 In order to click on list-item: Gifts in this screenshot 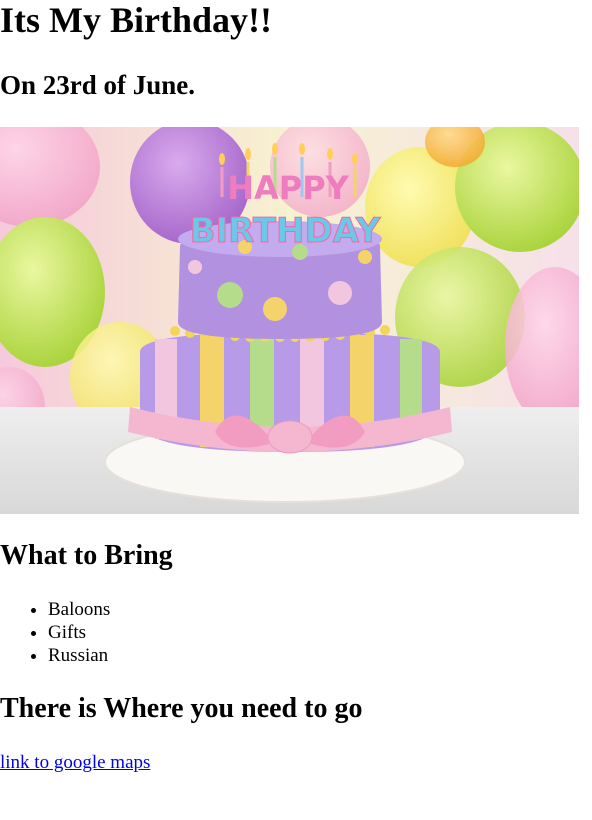, I will do `click(79, 632)`.